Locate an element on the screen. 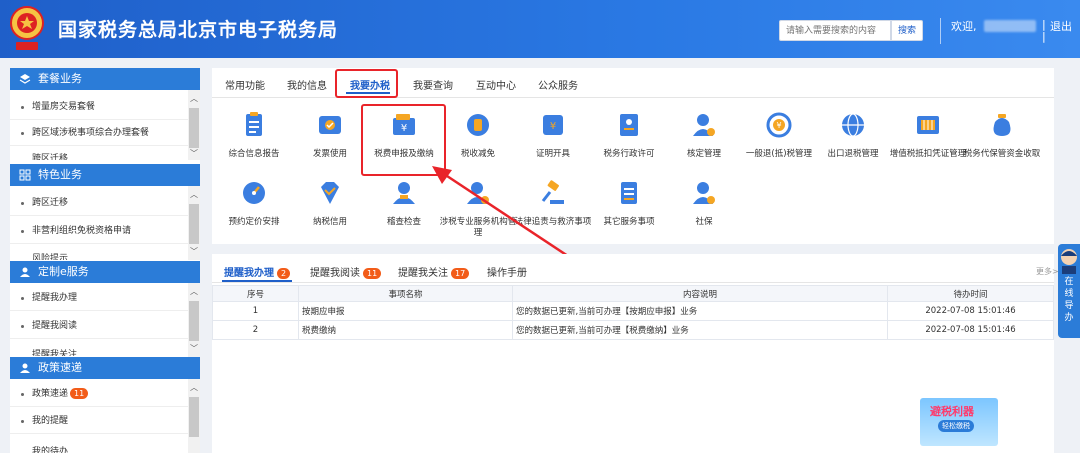  rtab-label: 提醒我阅读 is located at coordinates (335, 273).